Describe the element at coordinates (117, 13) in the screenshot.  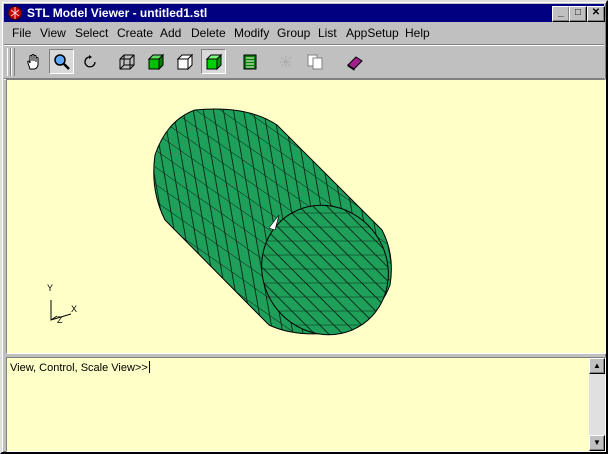
I see `window-title: STL Model Viewer - untitled1.stl` at that location.